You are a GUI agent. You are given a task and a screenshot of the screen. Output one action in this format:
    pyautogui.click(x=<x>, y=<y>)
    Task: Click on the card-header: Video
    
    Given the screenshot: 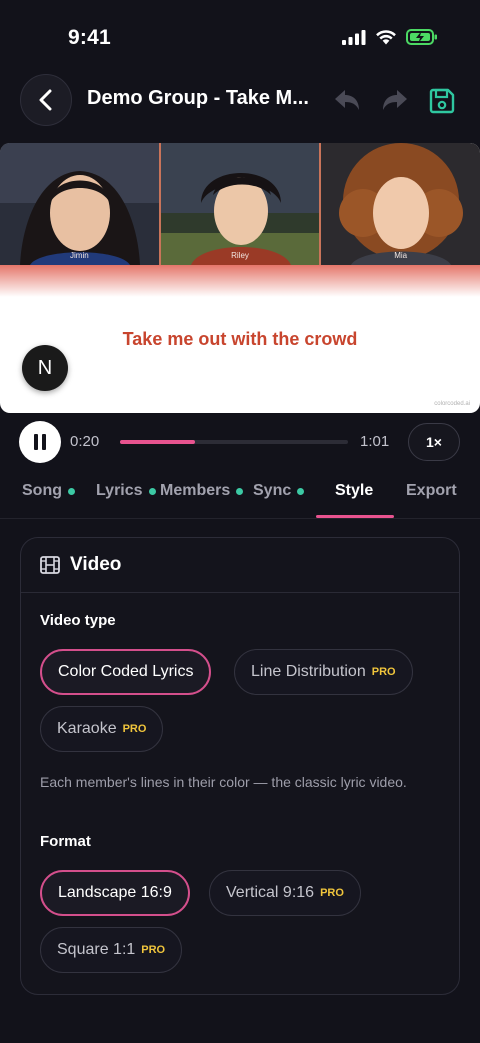 What is the action you would take?
    pyautogui.click(x=240, y=565)
    